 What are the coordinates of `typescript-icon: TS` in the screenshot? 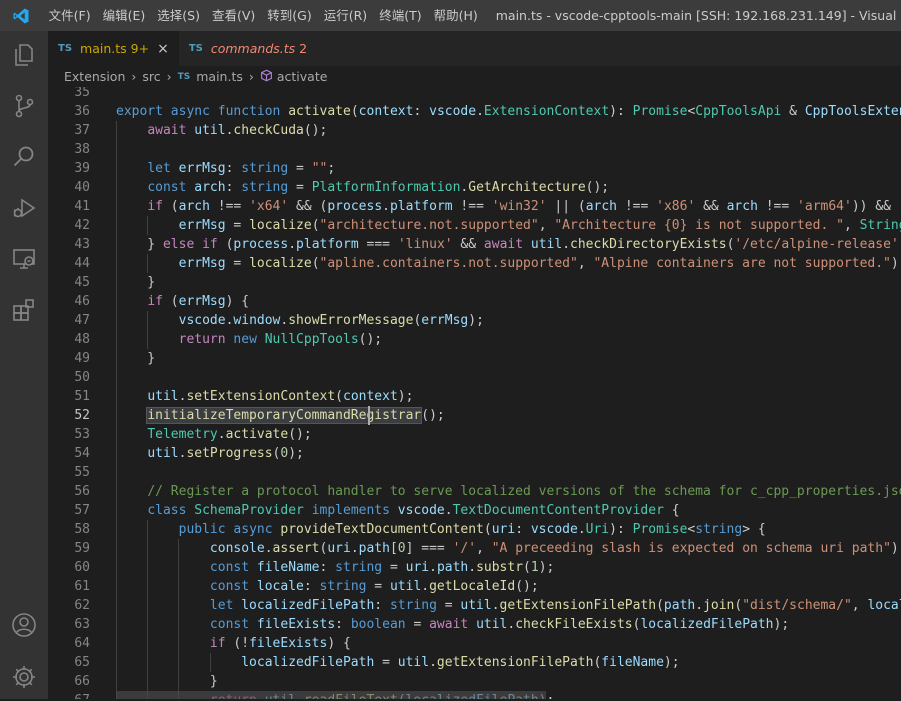 It's located at (65, 48).